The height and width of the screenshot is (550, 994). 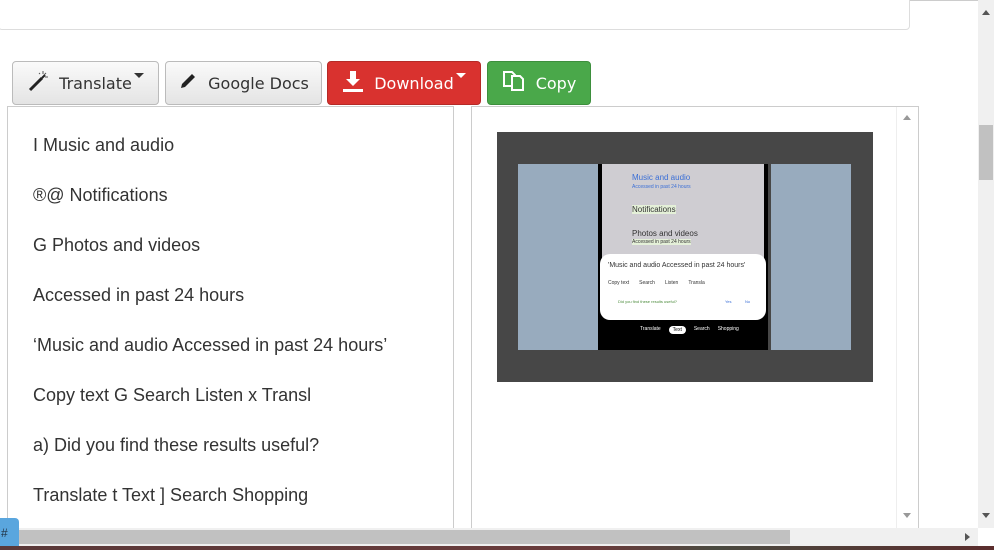 I want to click on pencil-icon, so click(x=188, y=83).